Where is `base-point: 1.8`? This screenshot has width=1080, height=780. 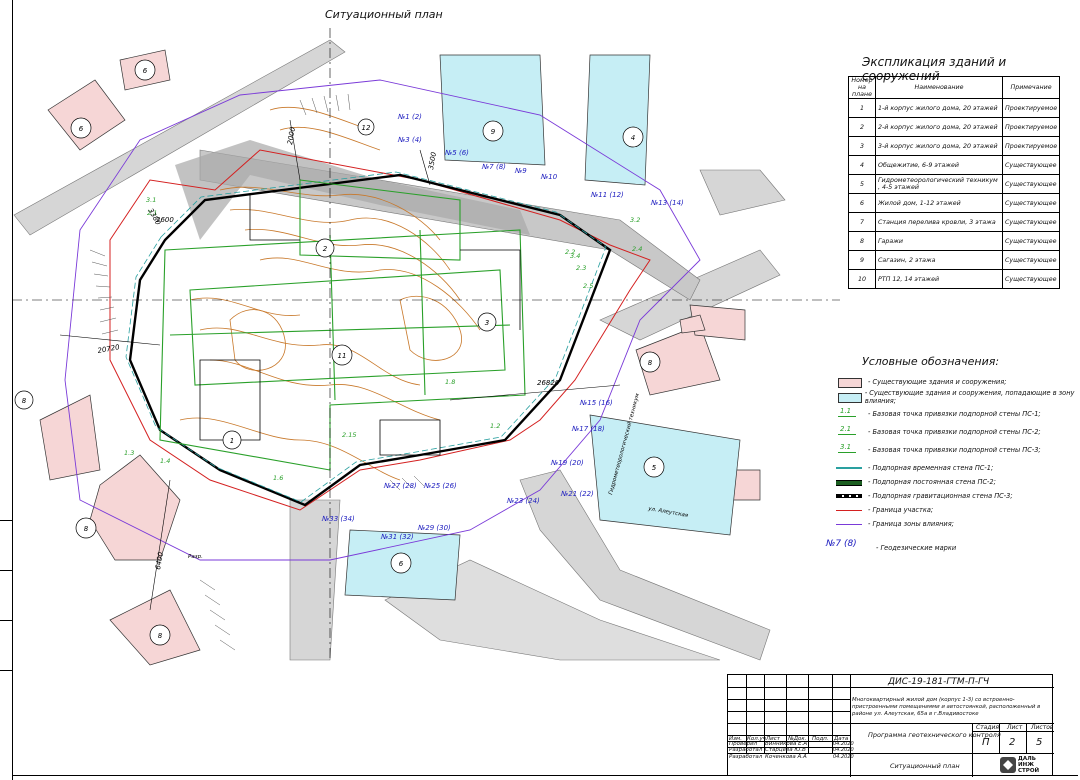
base-point: 1.8 is located at coordinates (450, 382).